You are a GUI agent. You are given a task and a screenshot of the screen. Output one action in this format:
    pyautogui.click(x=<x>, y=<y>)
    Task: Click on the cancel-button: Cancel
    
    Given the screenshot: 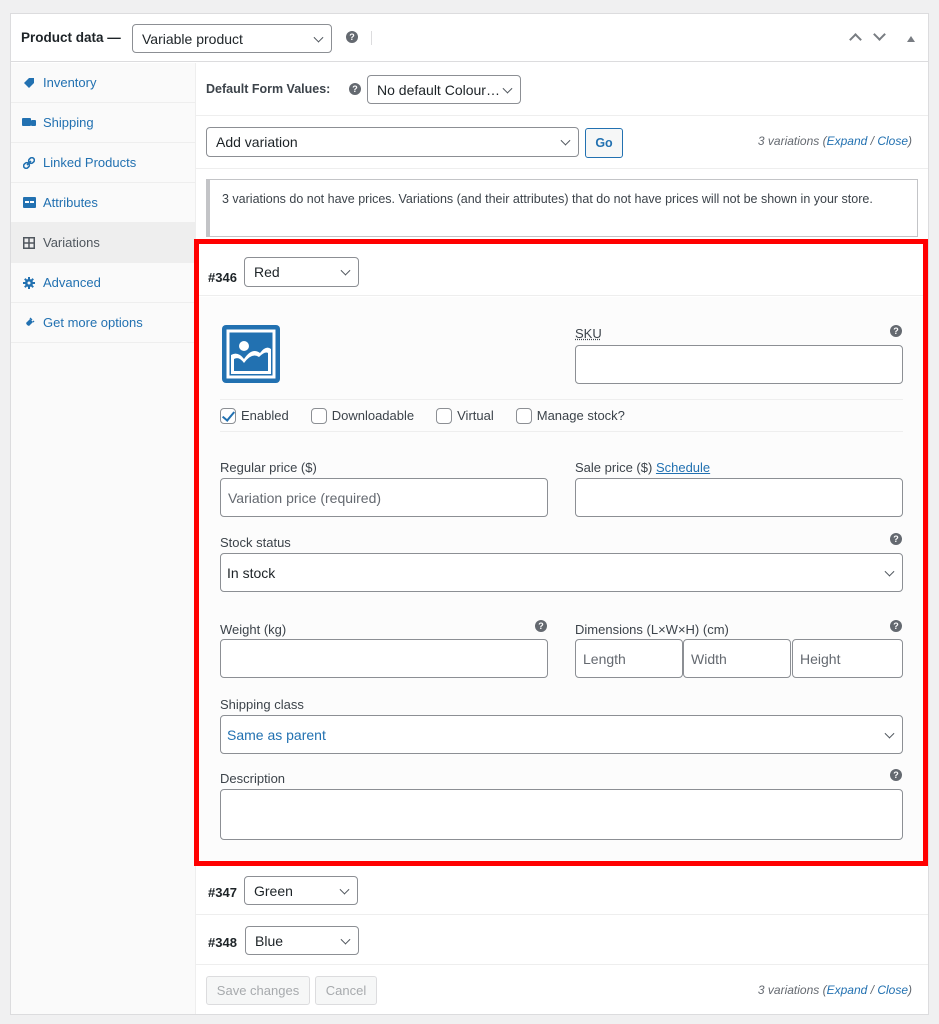 What is the action you would take?
    pyautogui.click(x=346, y=990)
    